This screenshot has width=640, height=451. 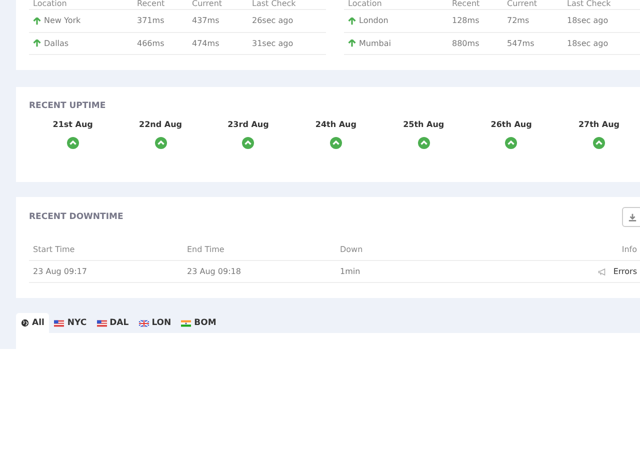 I want to click on location-tab: All, so click(x=33, y=323).